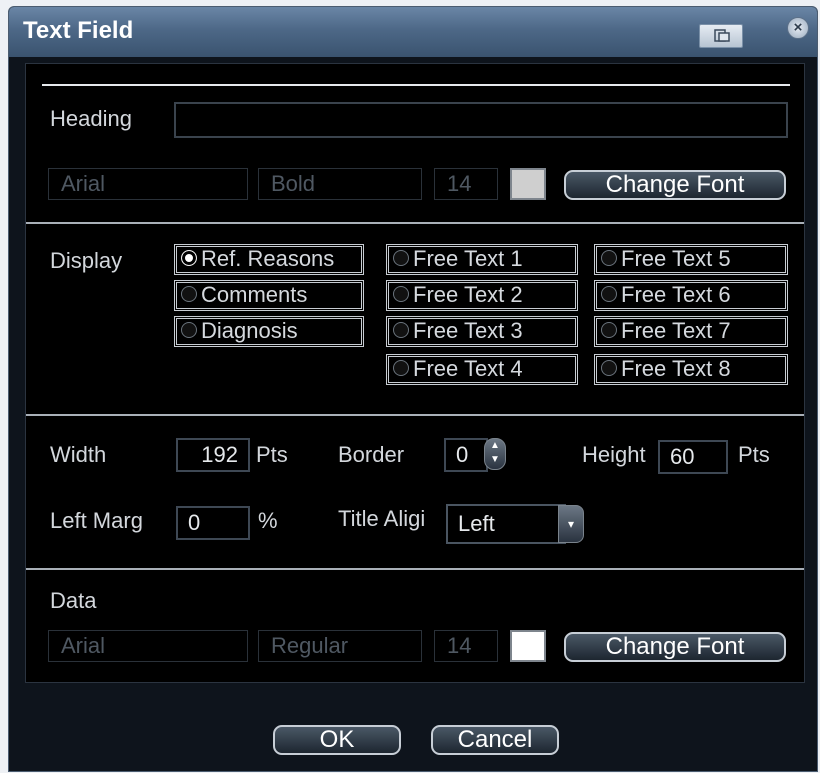  Describe the element at coordinates (413, 32) in the screenshot. I see `title-bar: Text Field ×` at that location.